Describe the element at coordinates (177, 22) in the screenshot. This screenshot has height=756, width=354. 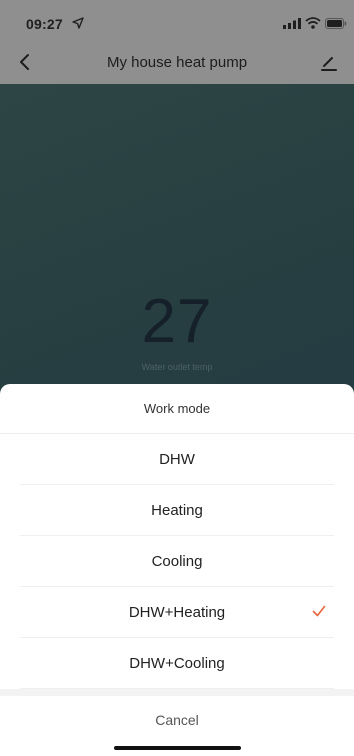
I see `status-bar: 09:27` at that location.